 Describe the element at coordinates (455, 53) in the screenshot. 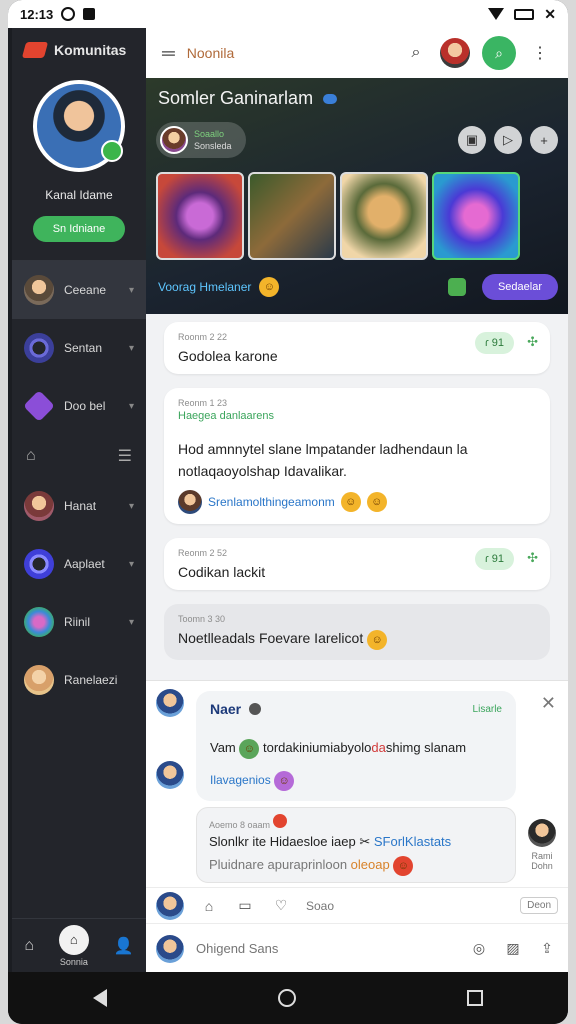

I see `user-avatar` at that location.